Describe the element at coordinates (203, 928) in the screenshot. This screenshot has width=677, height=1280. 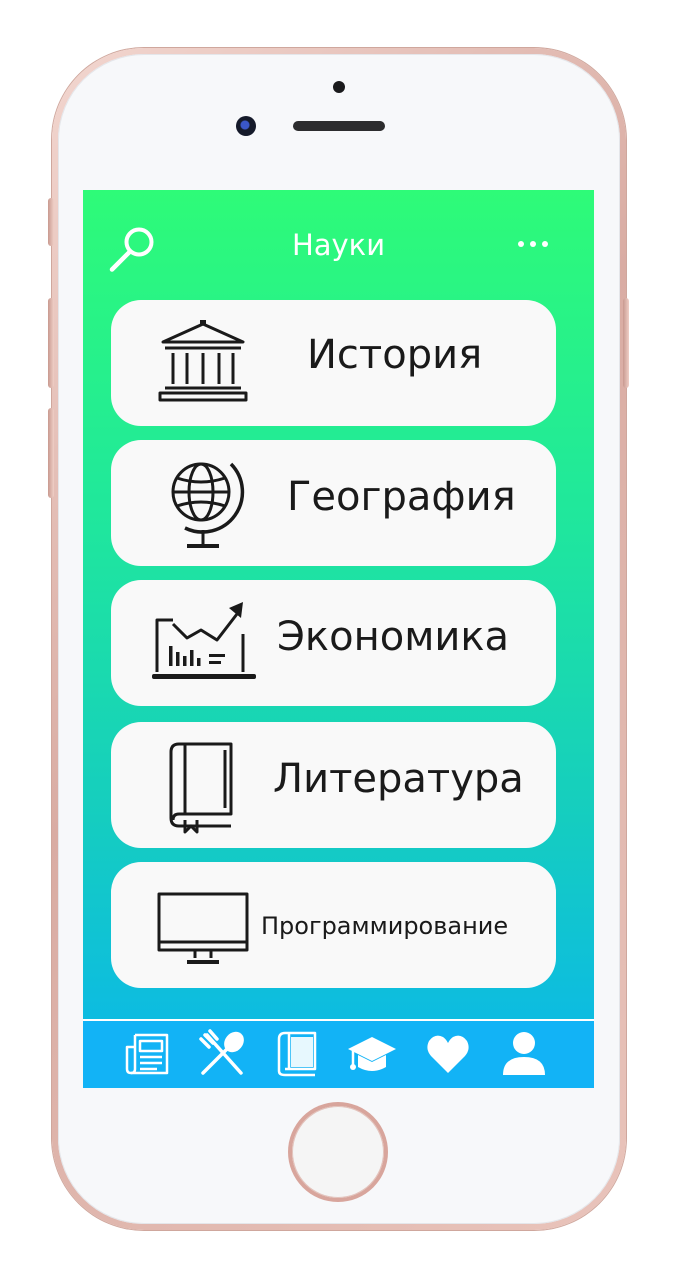
I see `computer-monitor-icon` at that location.